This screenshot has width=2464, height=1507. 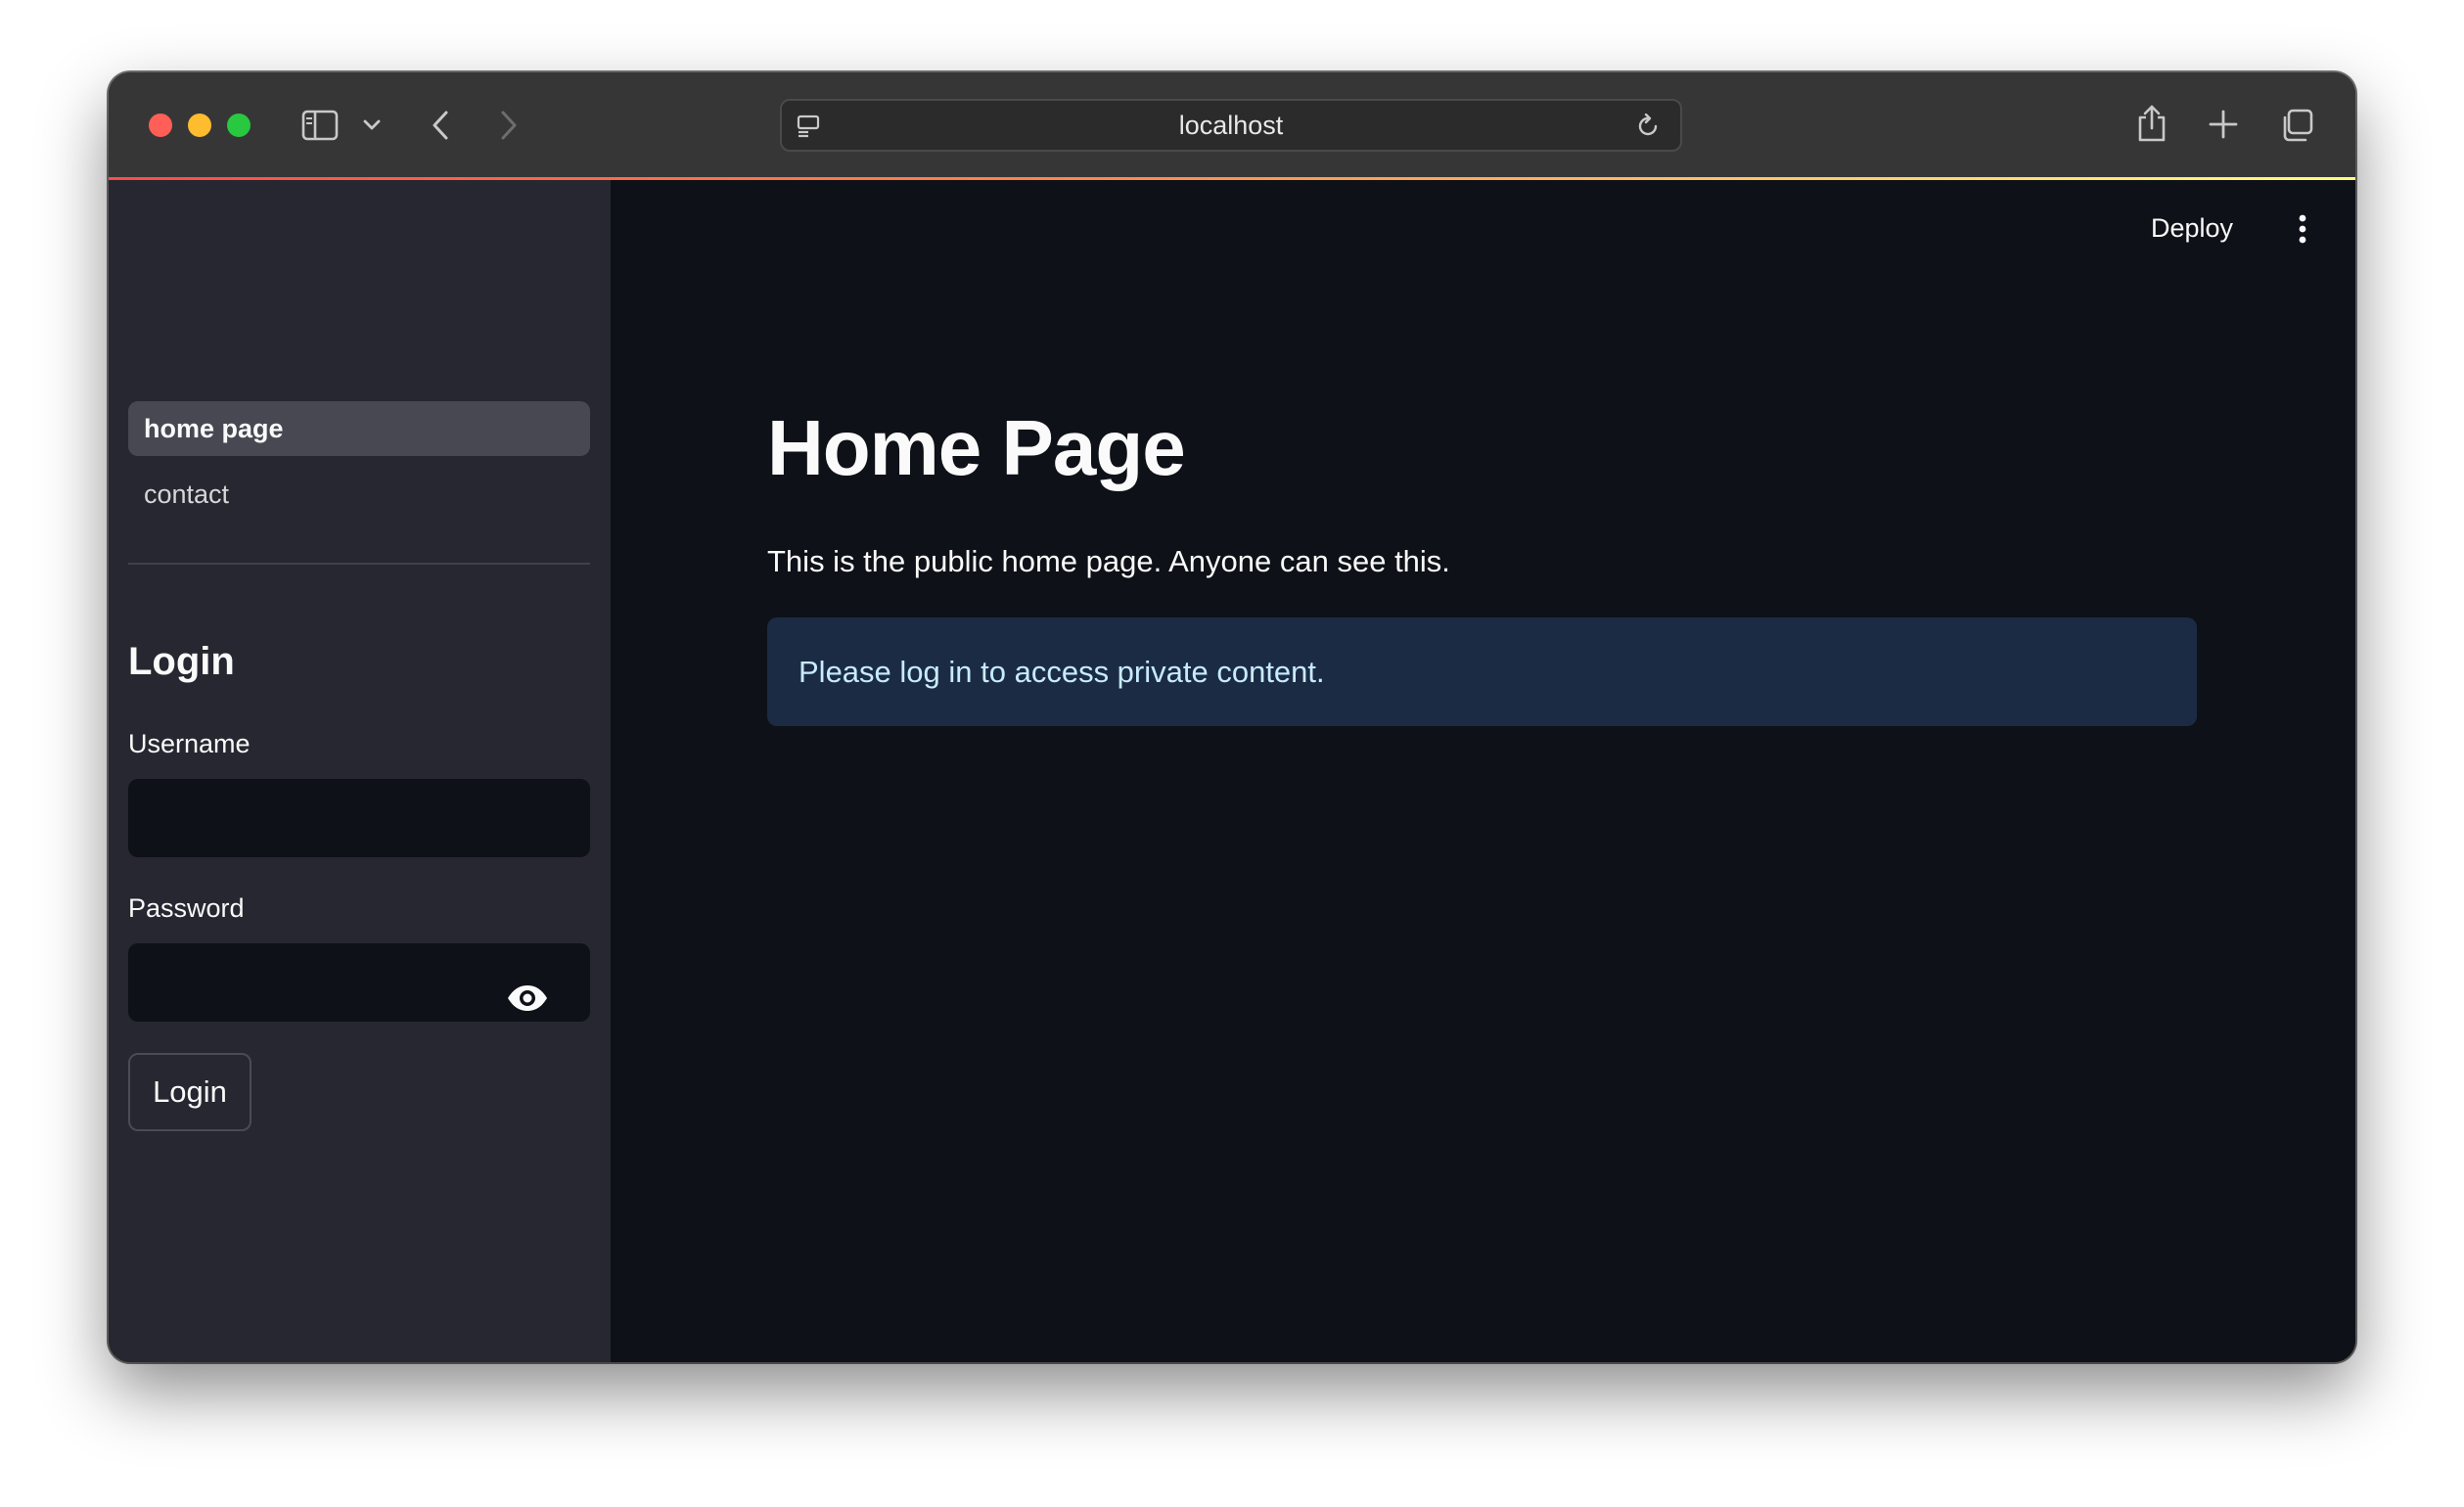 What do you see at coordinates (2151, 124) in the screenshot?
I see `share-icon` at bounding box center [2151, 124].